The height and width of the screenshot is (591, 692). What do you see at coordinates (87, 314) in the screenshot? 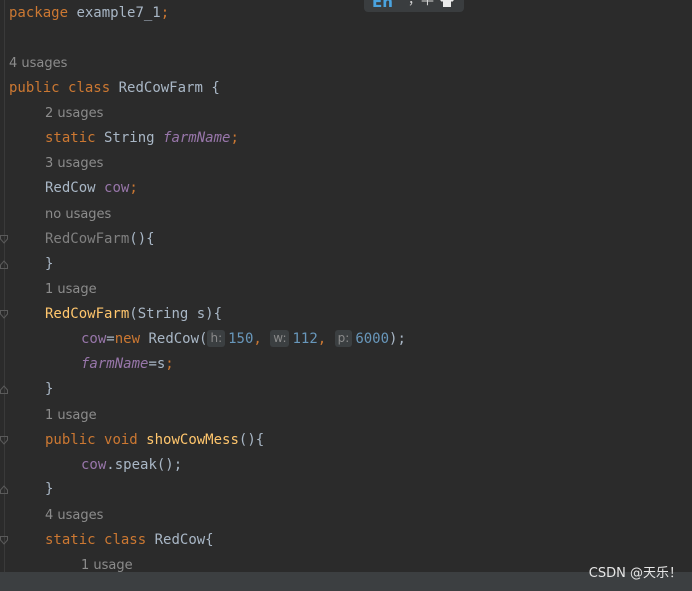
I see `ctor-name: RedCowFarm` at bounding box center [87, 314].